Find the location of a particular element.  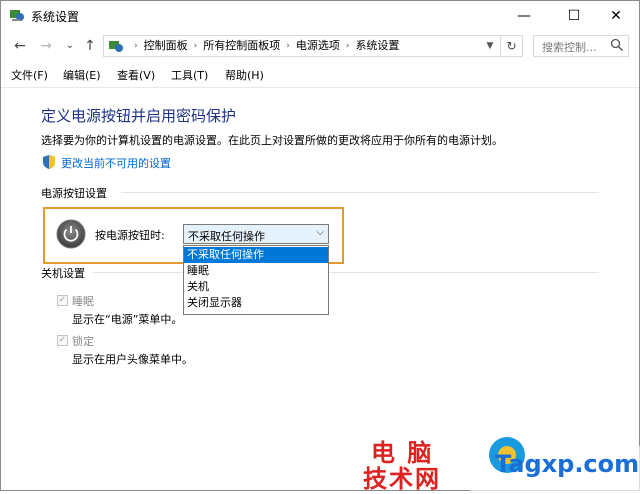

search-icon is located at coordinates (617, 45).